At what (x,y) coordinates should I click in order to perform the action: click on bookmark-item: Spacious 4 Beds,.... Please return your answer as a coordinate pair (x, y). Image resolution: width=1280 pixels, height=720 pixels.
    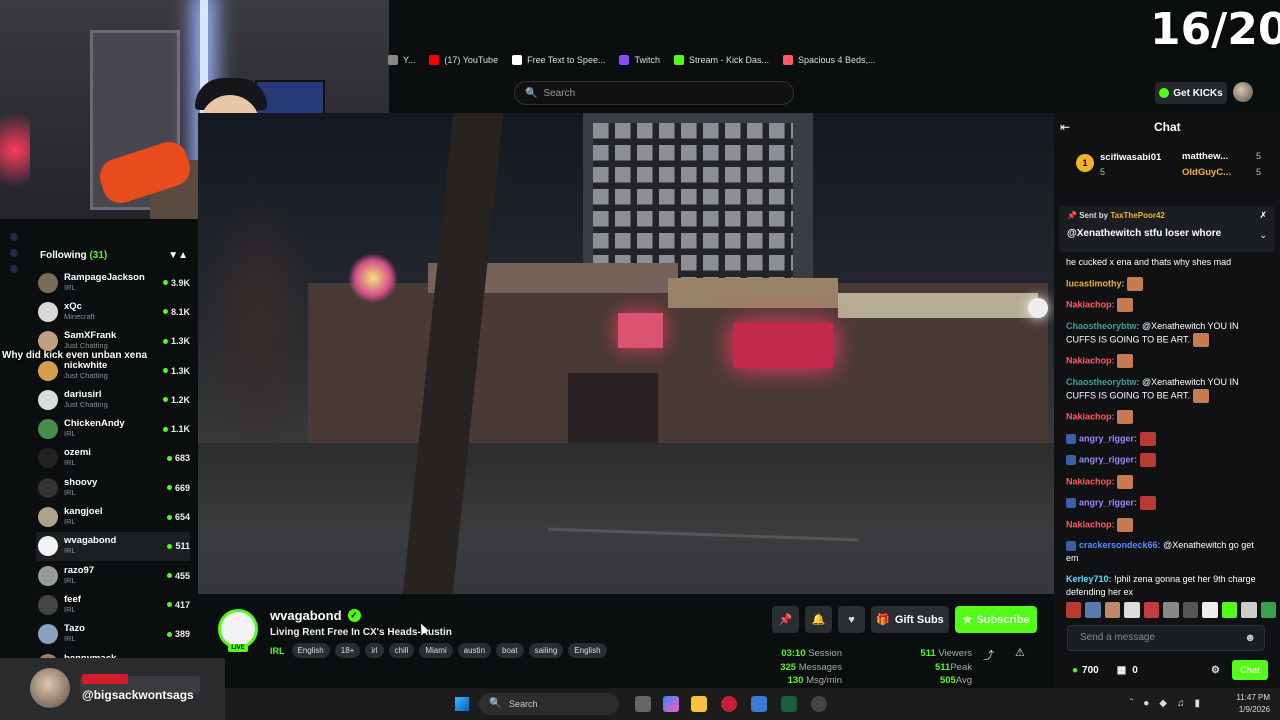
    Looking at the image, I should click on (829, 60).